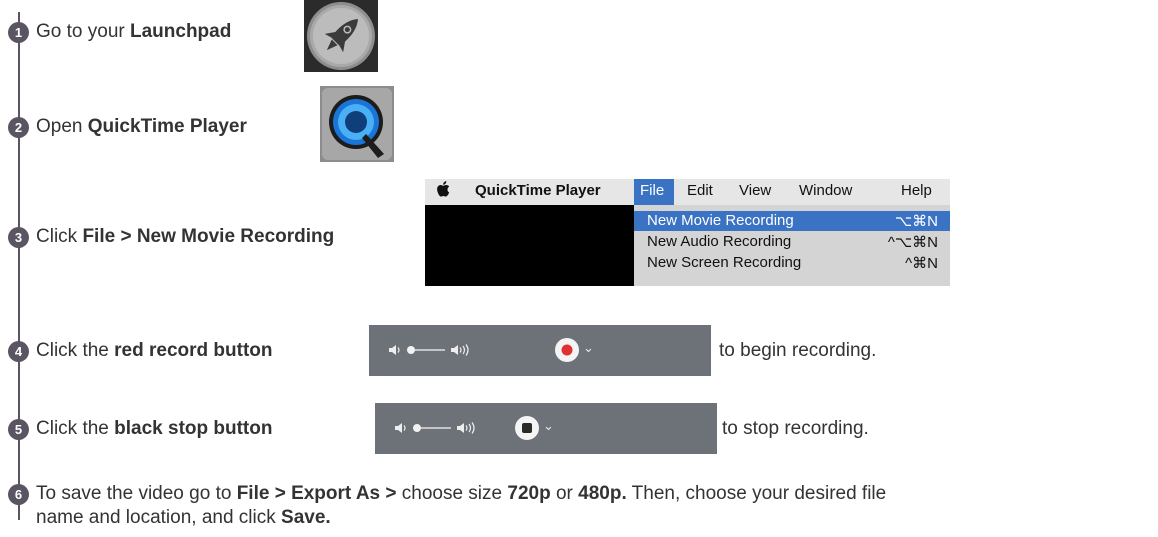  What do you see at coordinates (18, 237) in the screenshot?
I see `step-3-number: 3` at bounding box center [18, 237].